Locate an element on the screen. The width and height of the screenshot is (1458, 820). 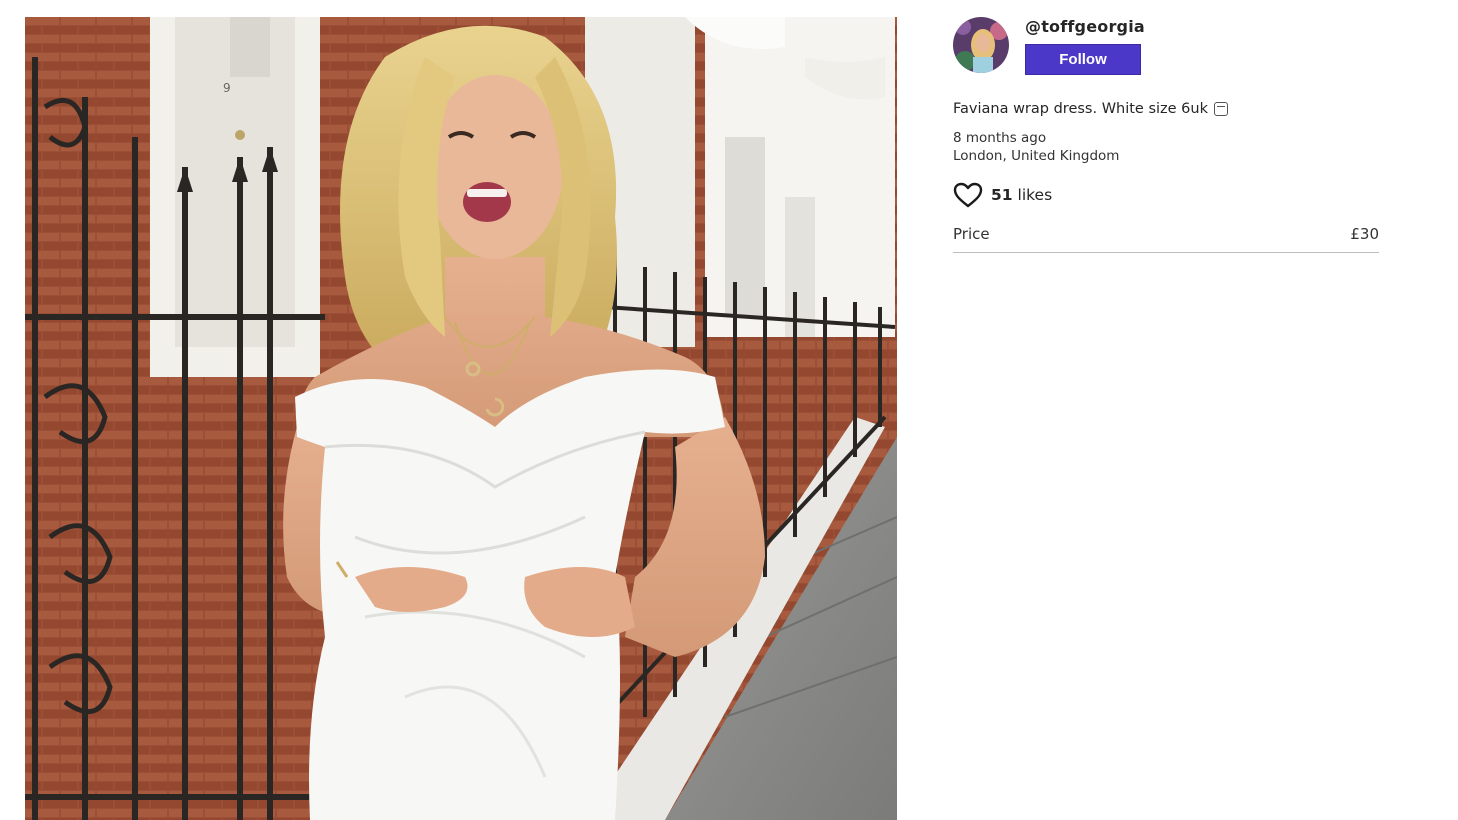
listing-location: London, United Kingdom is located at coordinates (1166, 156).